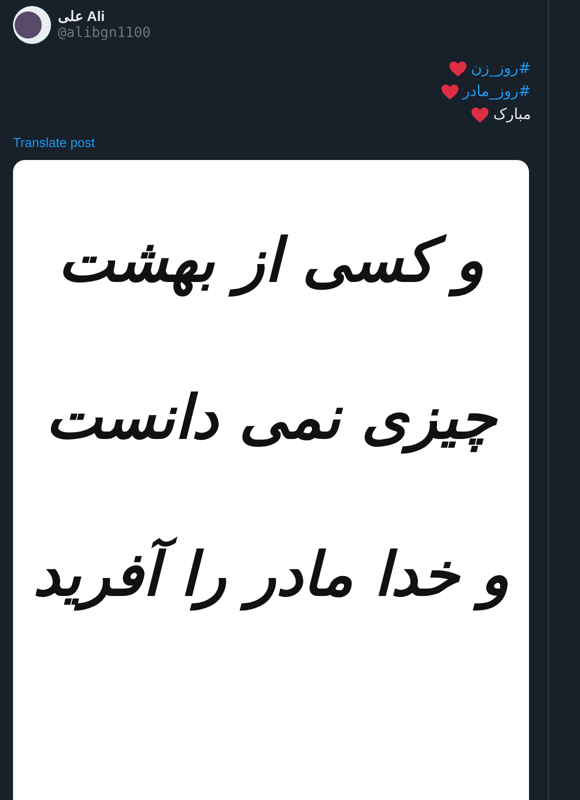  I want to click on calligraphy-text: و کسی از بهشت, so click(271, 262).